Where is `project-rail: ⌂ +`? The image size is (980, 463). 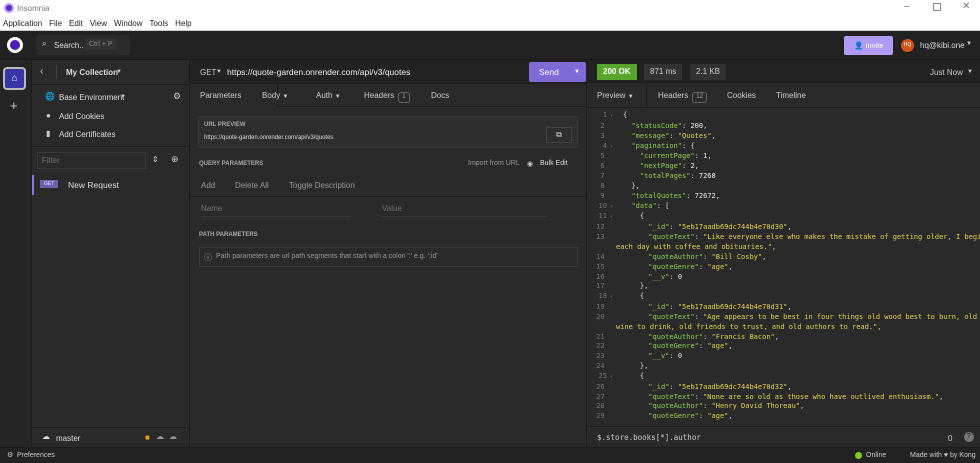 project-rail: ⌂ + is located at coordinates (16, 253).